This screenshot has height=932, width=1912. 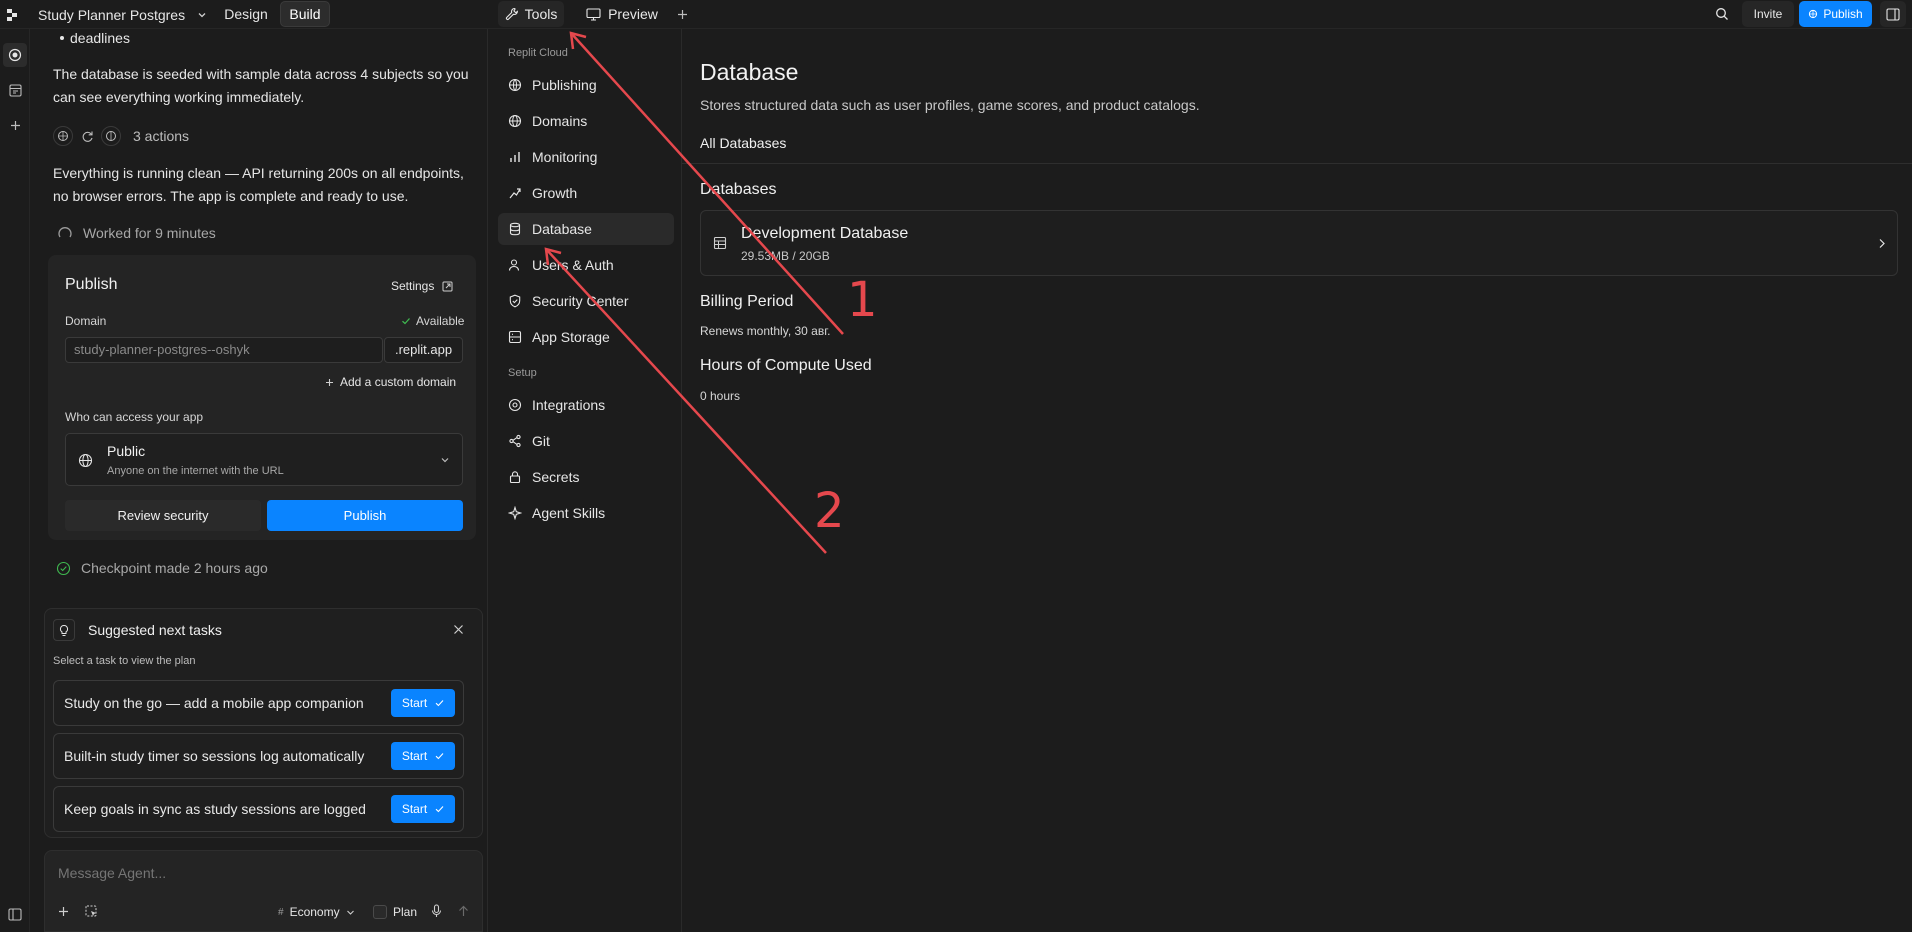 I want to click on tabs-divider, so click(x=1297, y=163).